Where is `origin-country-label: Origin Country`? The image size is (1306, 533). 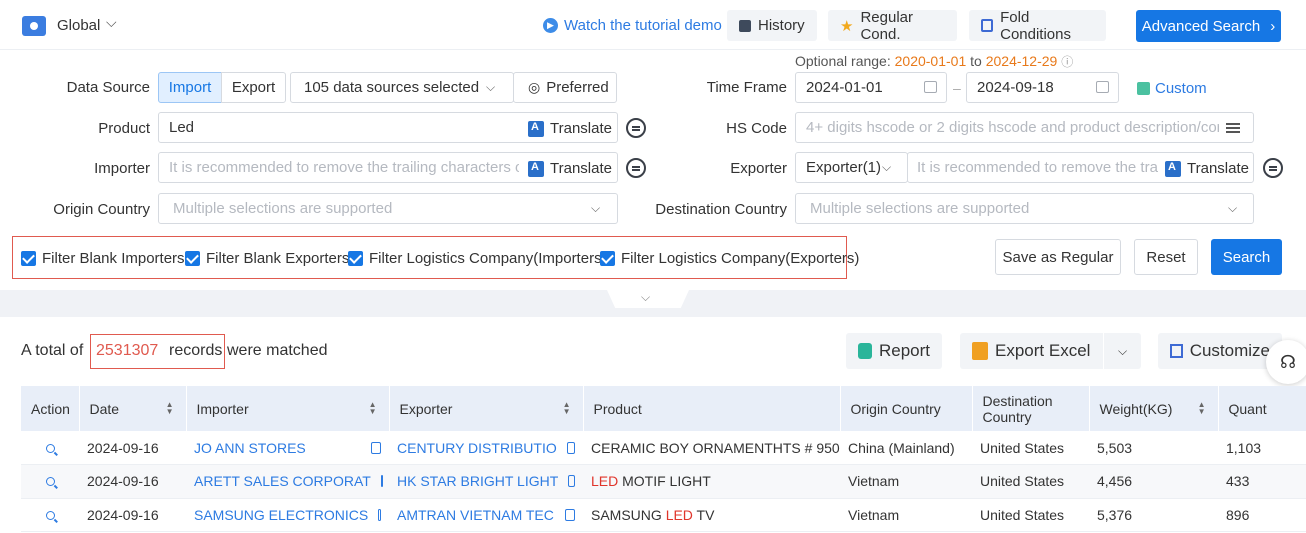
origin-country-label: Origin Country is located at coordinates (101, 209).